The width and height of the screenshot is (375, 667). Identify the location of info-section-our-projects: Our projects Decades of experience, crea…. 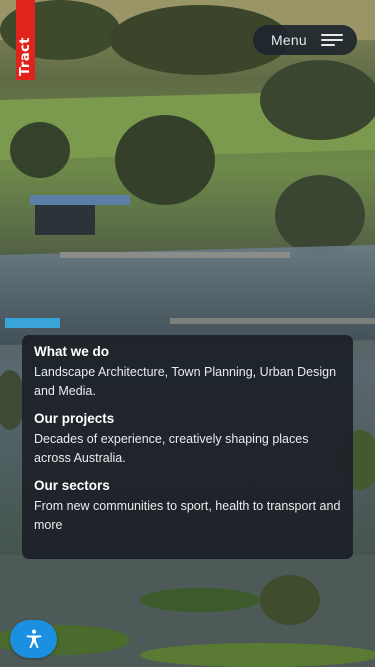
(187, 439).